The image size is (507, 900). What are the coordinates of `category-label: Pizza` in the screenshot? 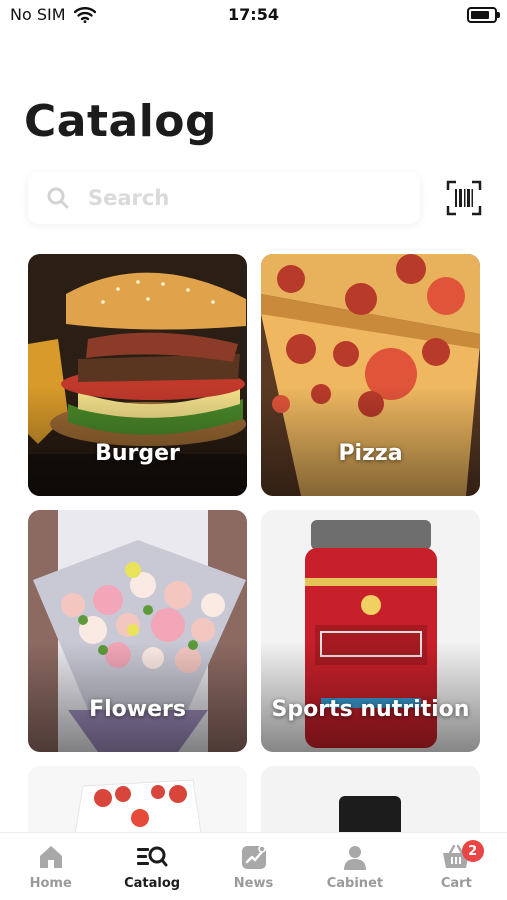 It's located at (370, 453).